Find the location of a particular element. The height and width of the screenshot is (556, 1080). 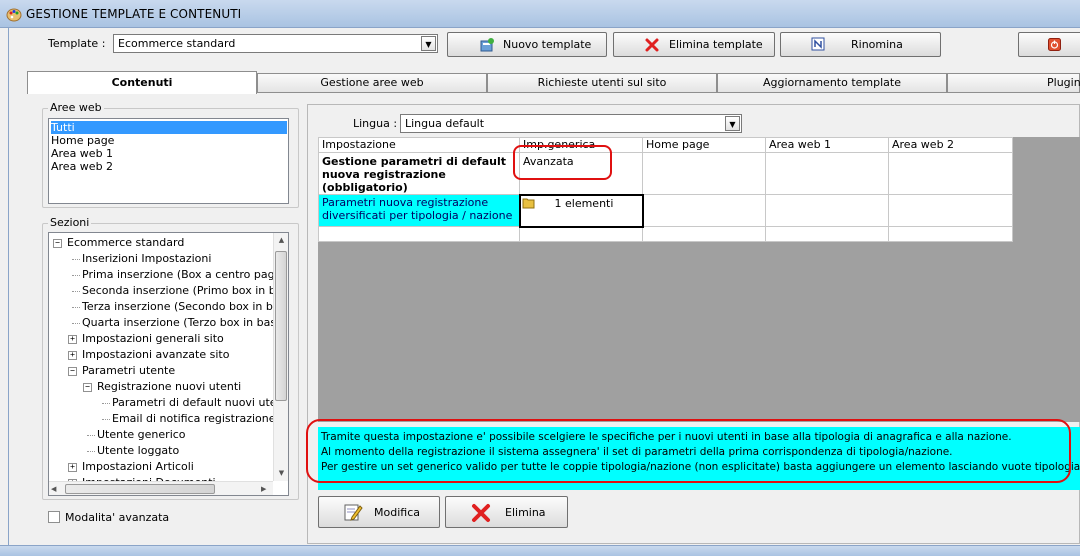

tree-vertical-scrollbar: ▲ ▼ is located at coordinates (280, 357).